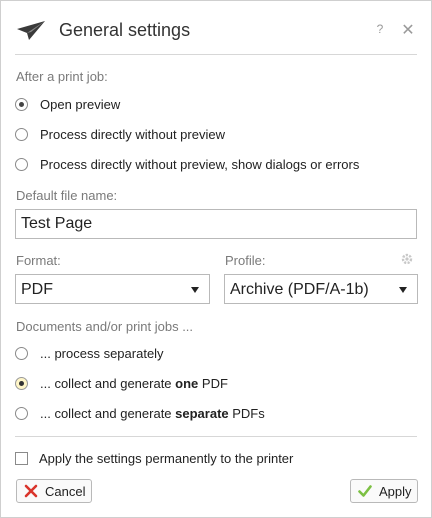 Image resolution: width=432 pixels, height=518 pixels. What do you see at coordinates (31, 30) in the screenshot?
I see `paper-plane-icon` at bounding box center [31, 30].